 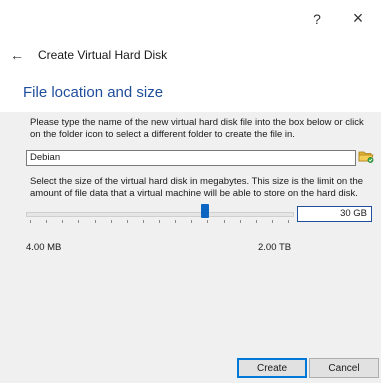 I want to click on close-button: ×, so click(x=358, y=18).